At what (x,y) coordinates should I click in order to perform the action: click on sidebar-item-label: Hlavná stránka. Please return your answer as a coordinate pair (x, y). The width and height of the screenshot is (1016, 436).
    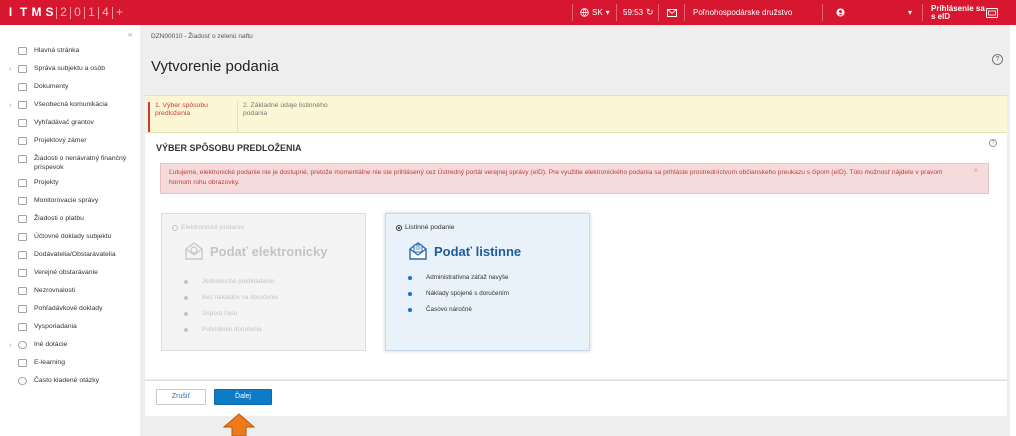
    Looking at the image, I should click on (57, 50).